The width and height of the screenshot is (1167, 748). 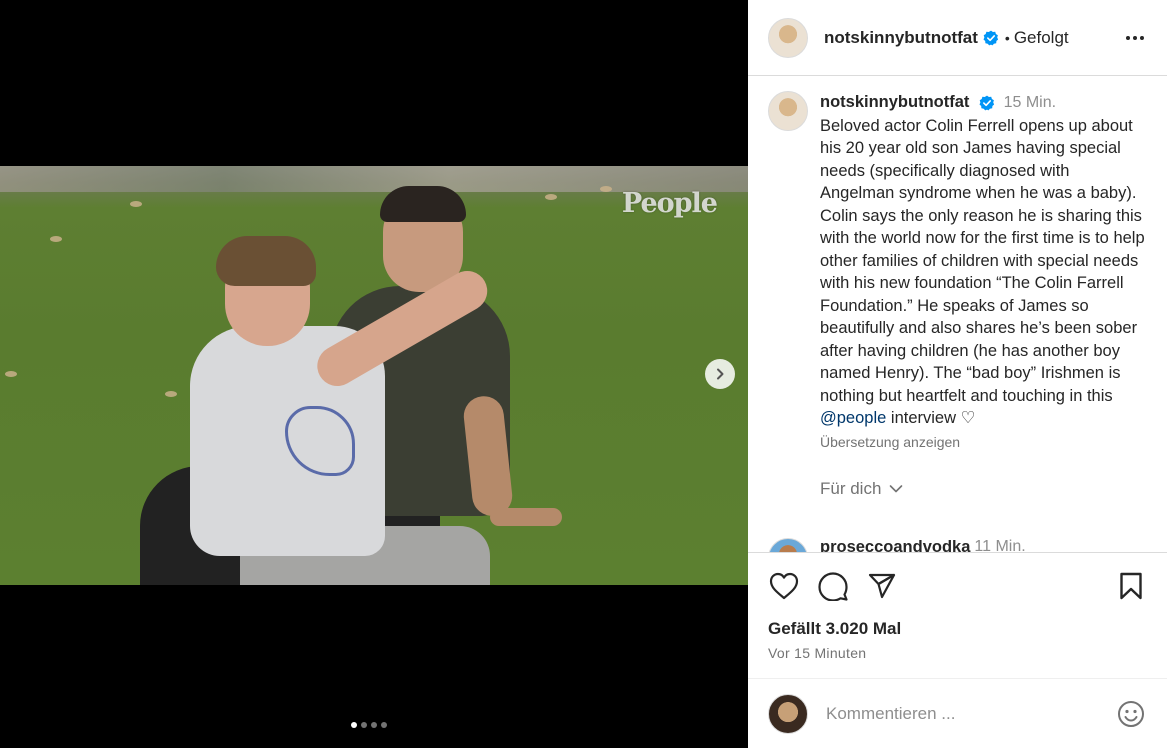 What do you see at coordinates (369, 725) in the screenshot?
I see `carousel-indicator` at bounding box center [369, 725].